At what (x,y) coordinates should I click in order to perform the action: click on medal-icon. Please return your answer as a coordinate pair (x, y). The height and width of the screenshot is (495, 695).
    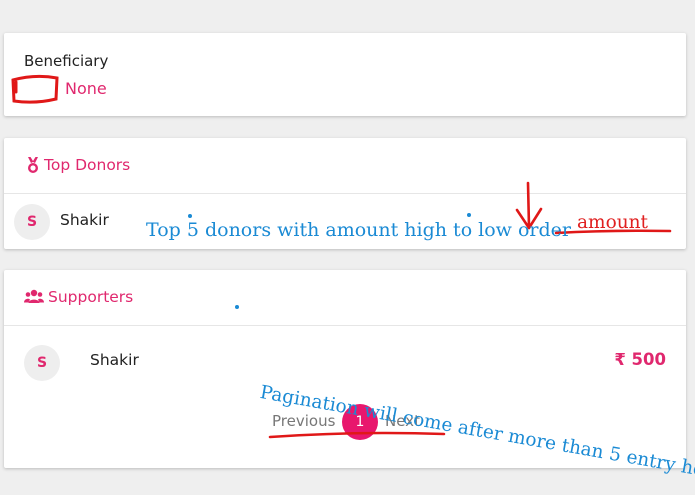
    Looking at the image, I should click on (33, 165).